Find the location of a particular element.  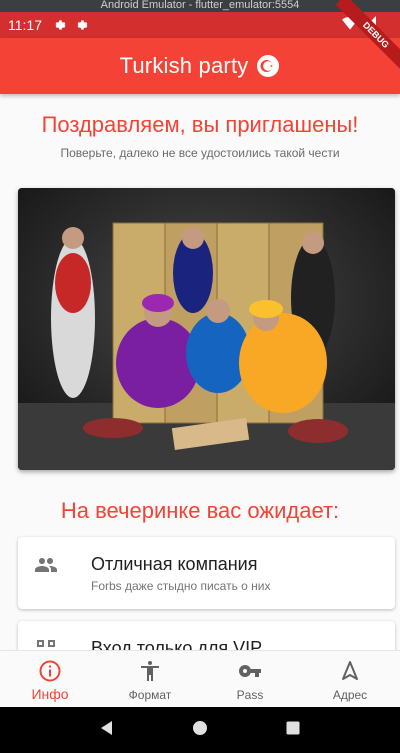

turkey-flag-icon is located at coordinates (268, 66).